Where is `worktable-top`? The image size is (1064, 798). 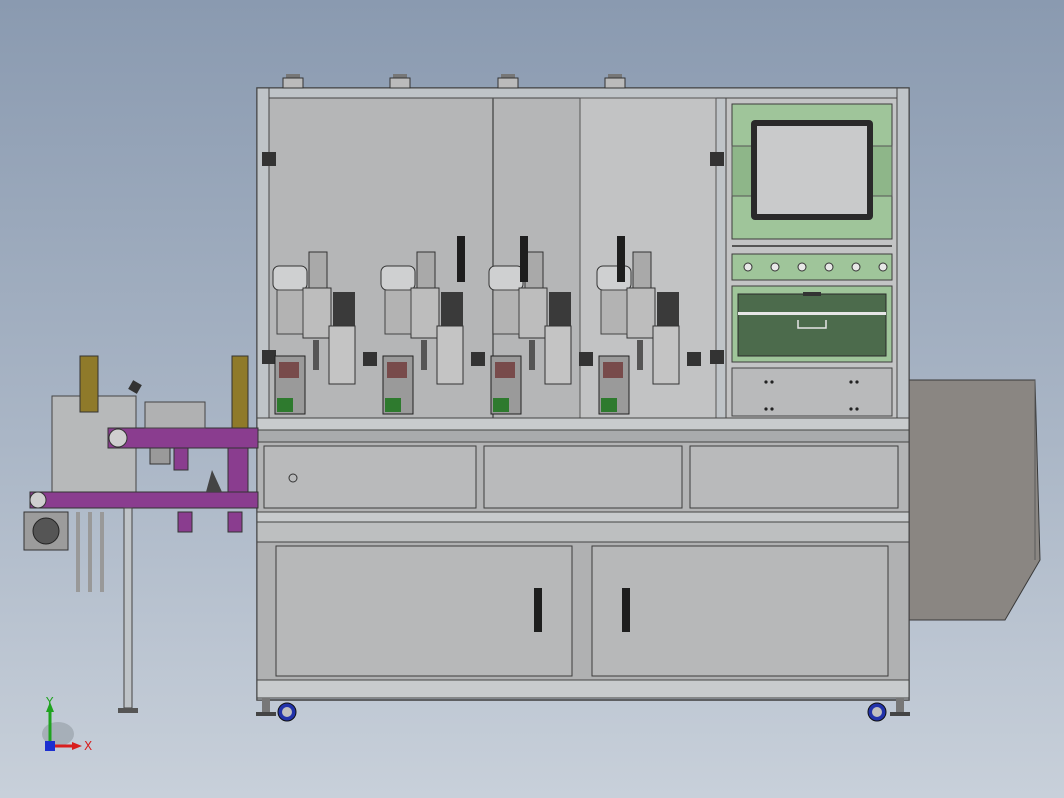 worktable-top is located at coordinates (583, 430).